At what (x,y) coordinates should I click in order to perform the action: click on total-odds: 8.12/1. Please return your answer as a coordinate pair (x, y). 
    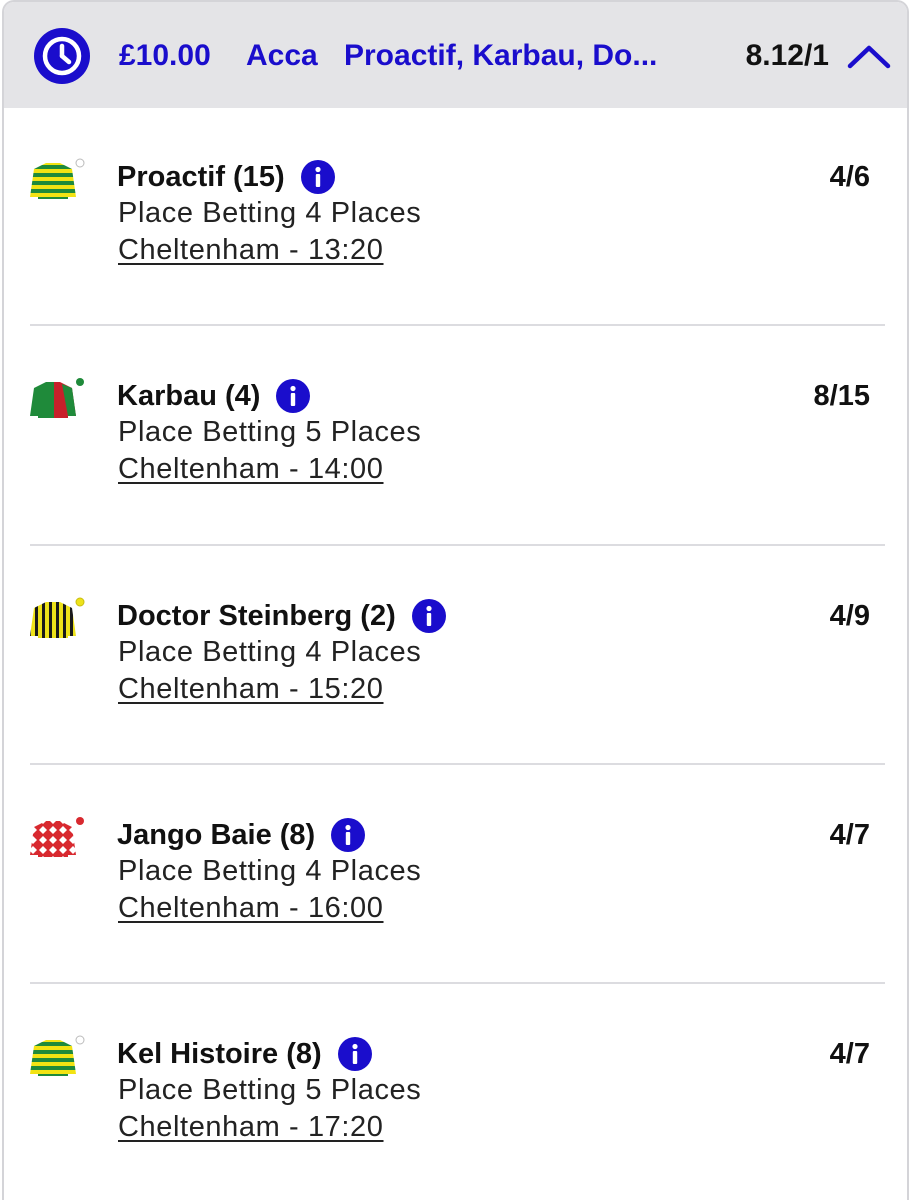
    Looking at the image, I should click on (787, 55).